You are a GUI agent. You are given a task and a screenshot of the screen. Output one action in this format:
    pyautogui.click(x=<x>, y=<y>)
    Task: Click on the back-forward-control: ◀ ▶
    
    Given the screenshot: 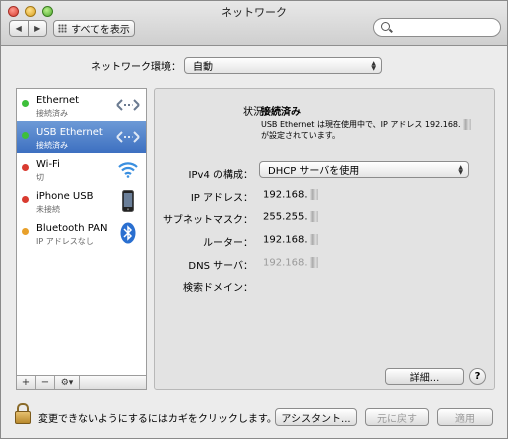 What is the action you would take?
    pyautogui.click(x=28, y=28)
    